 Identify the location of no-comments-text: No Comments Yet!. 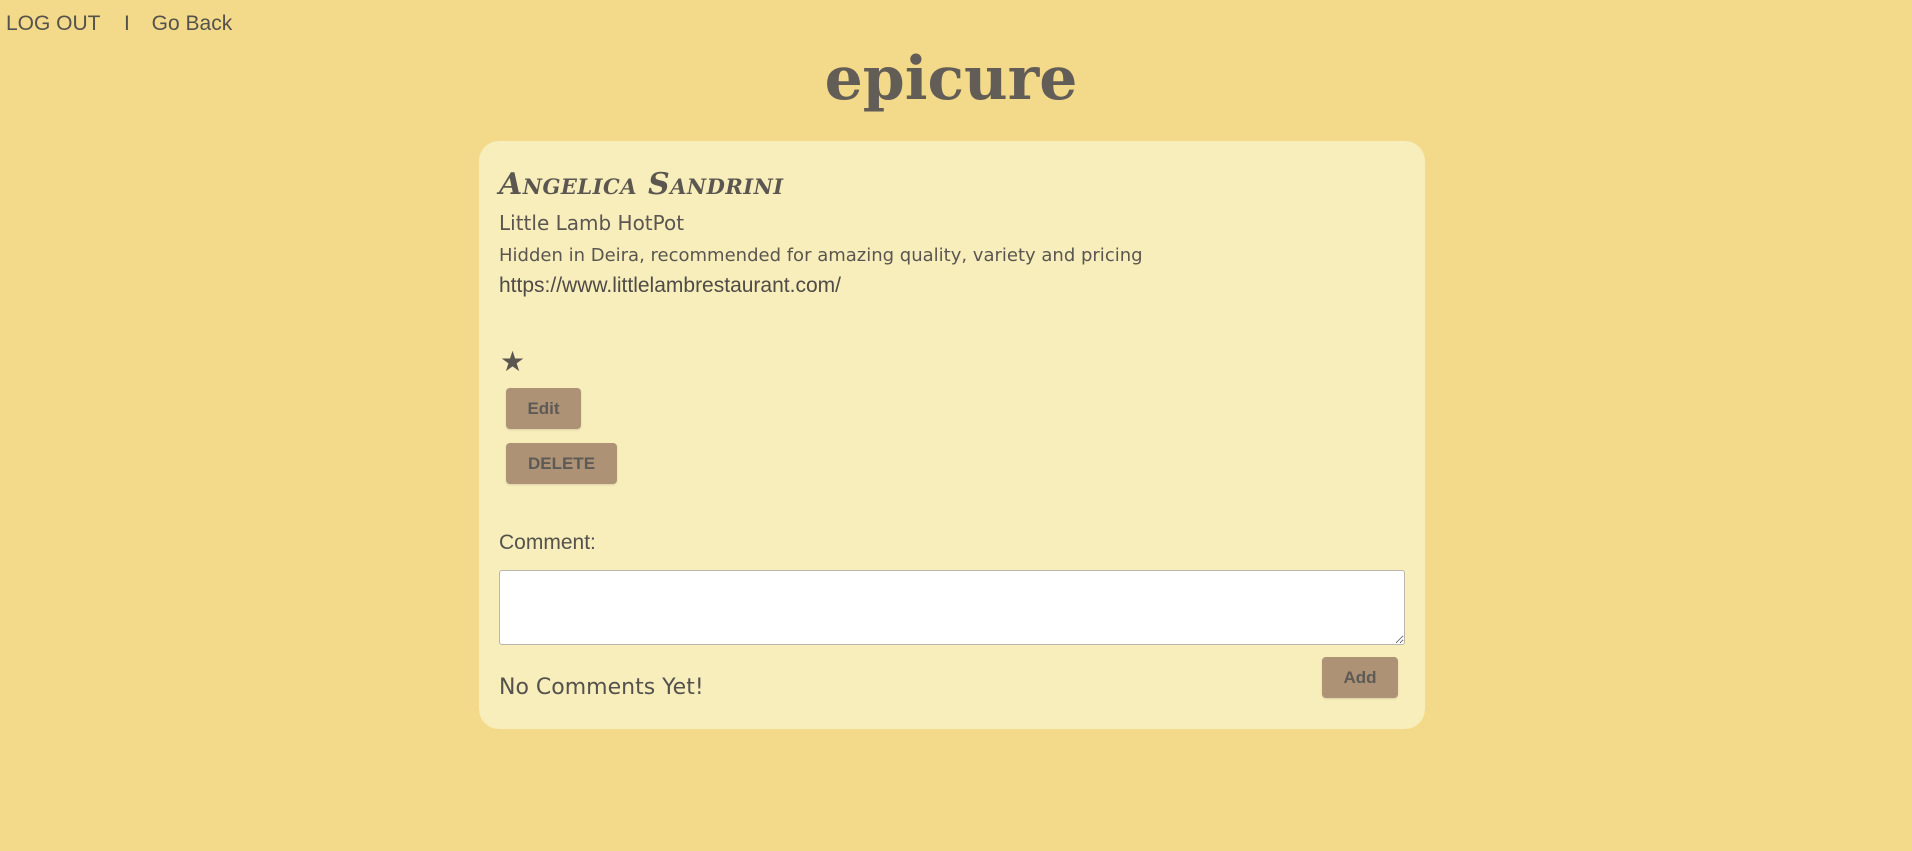
(601, 687).